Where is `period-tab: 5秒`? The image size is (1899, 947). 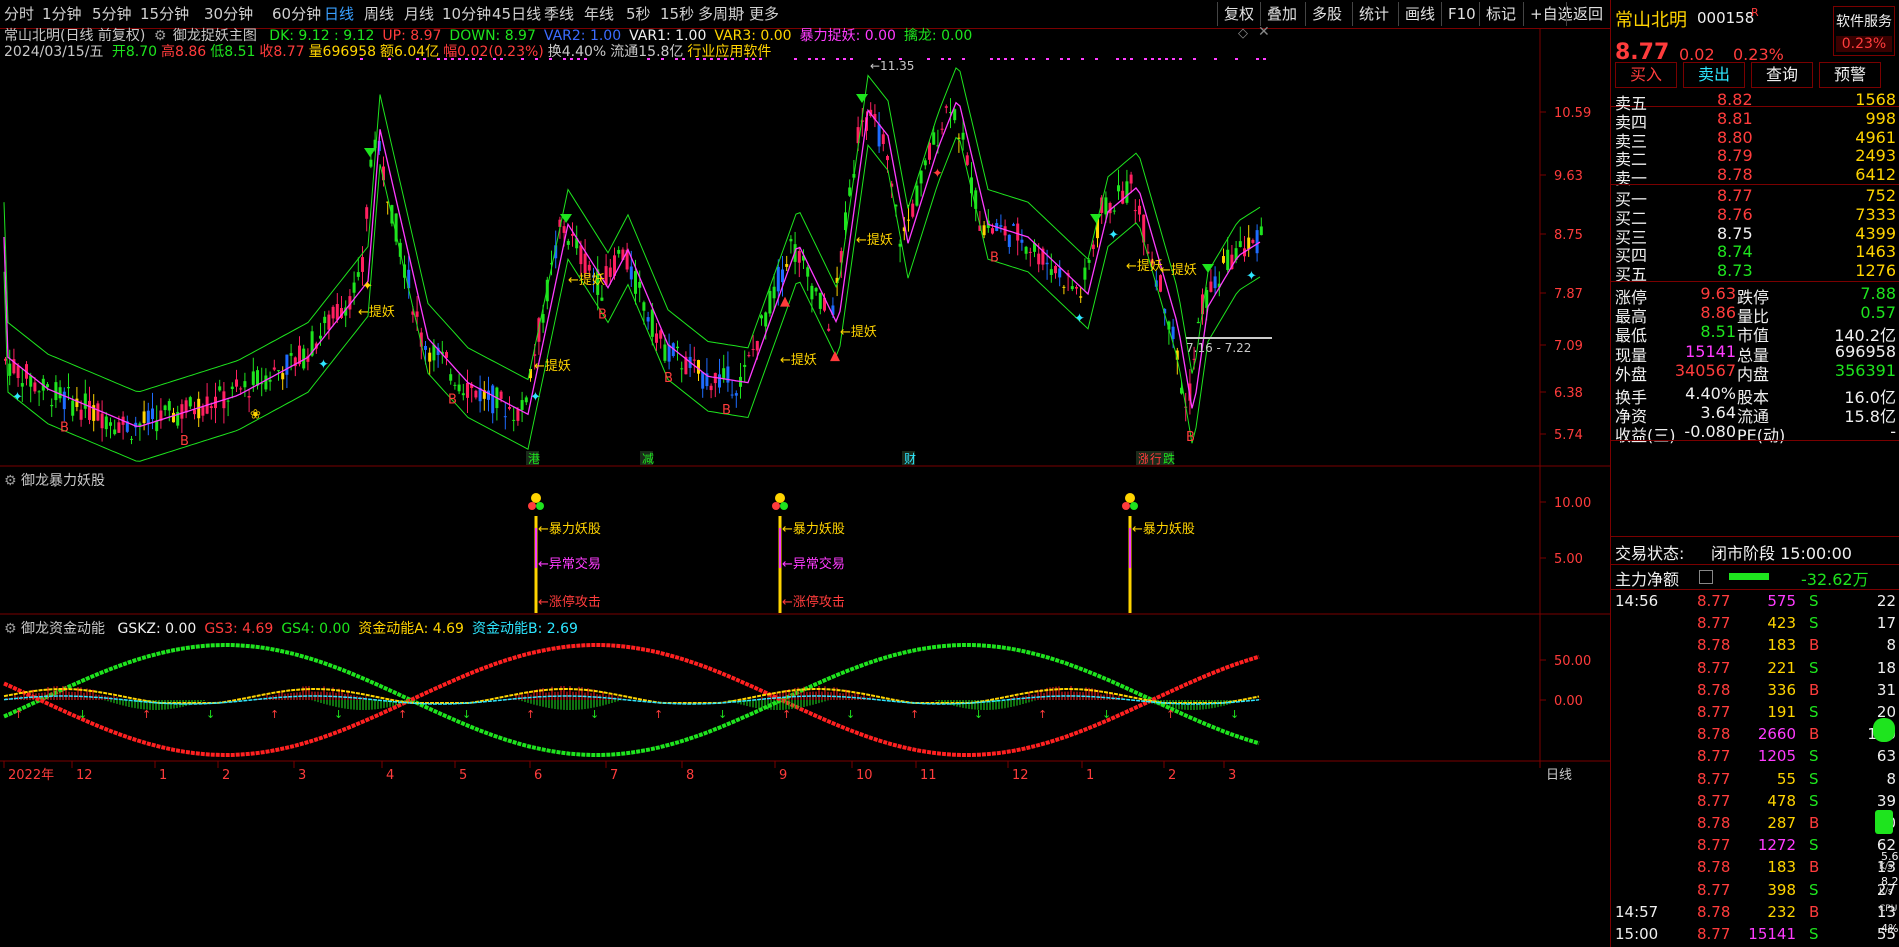
period-tab: 5秒 is located at coordinates (638, 13).